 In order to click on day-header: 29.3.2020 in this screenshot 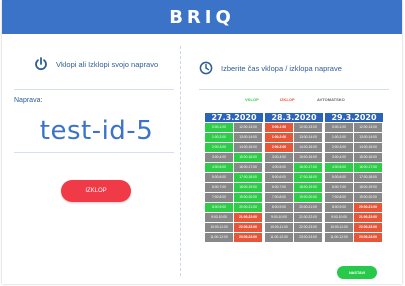, I will do `click(354, 117)`.